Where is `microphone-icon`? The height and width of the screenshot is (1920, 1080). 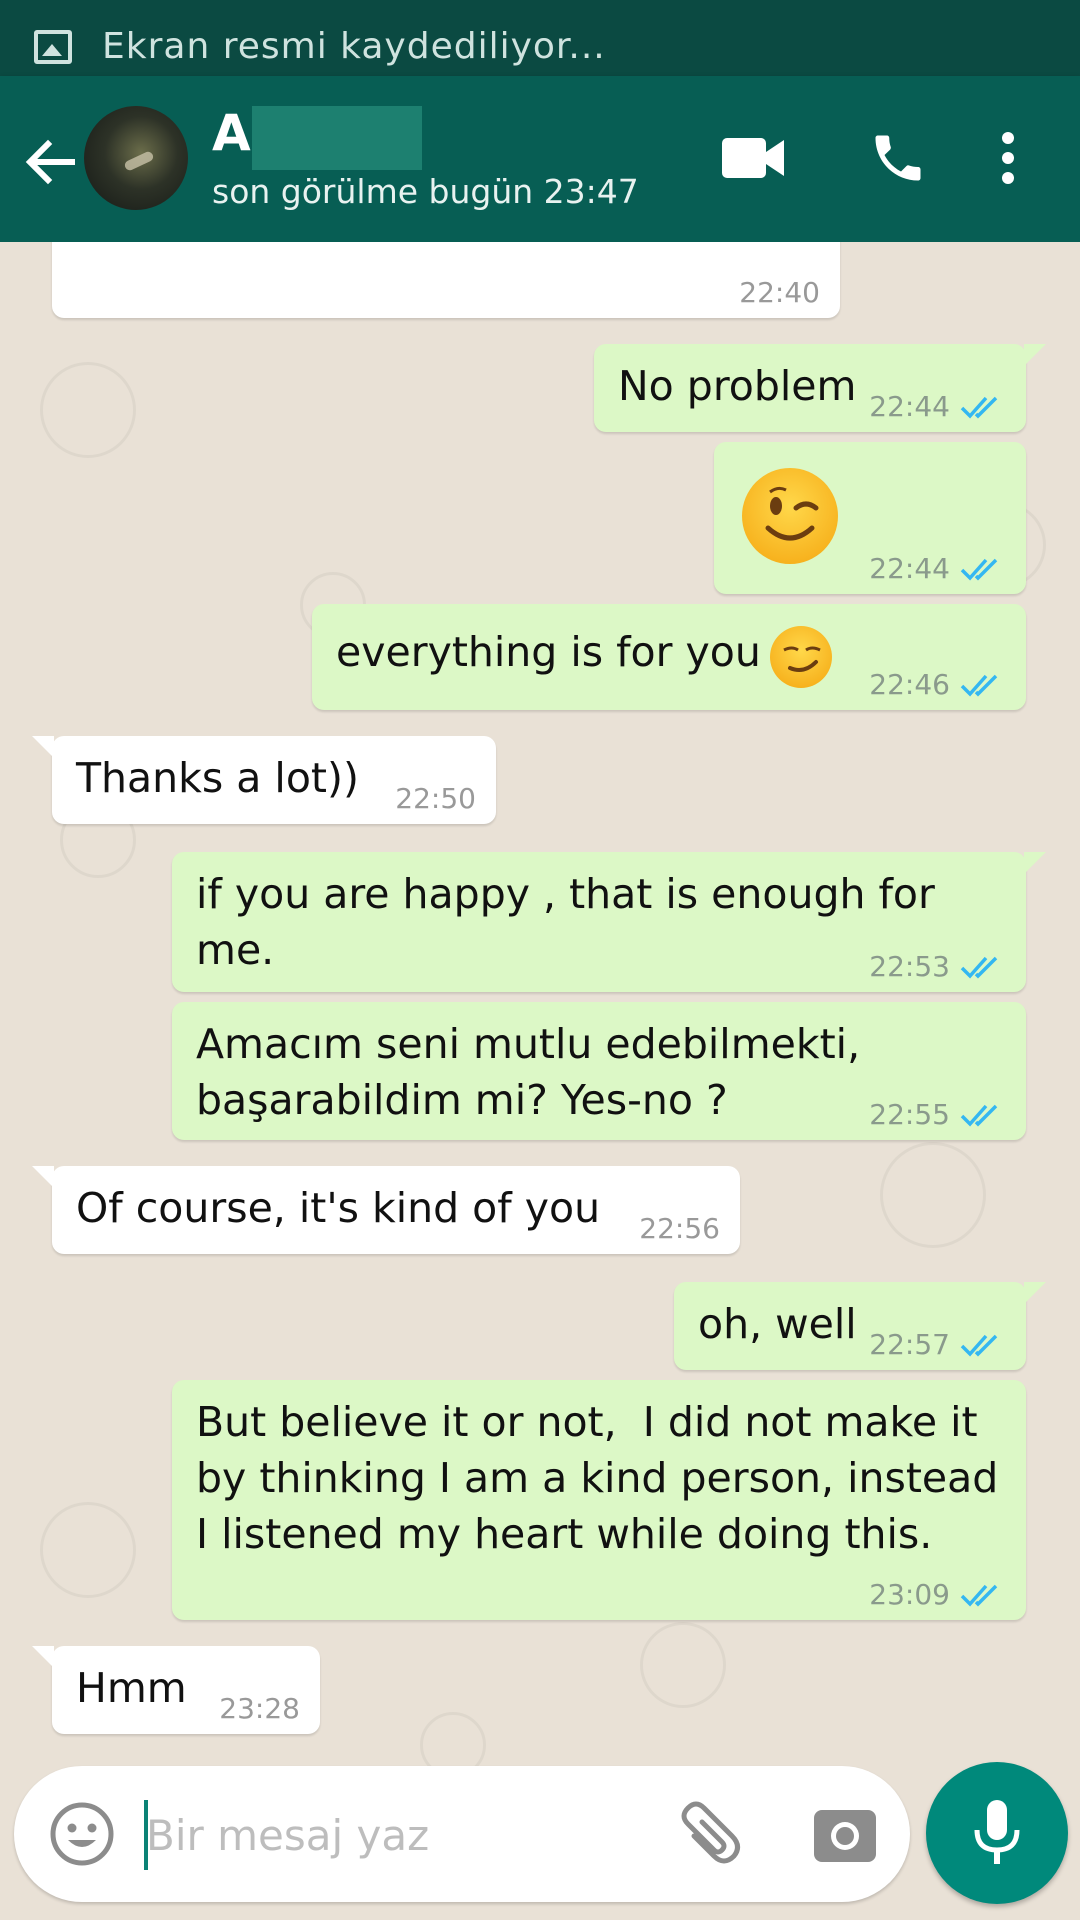 microphone-icon is located at coordinates (997, 1832).